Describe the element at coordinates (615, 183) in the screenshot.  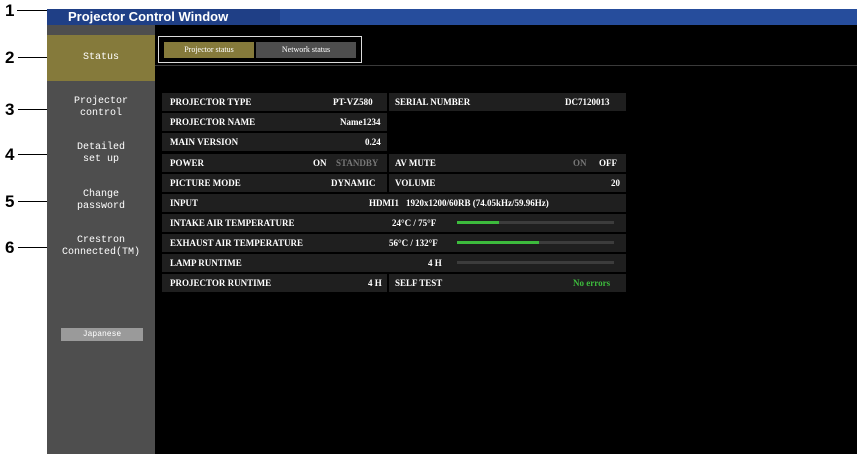
I see `volume-value: 20` at that location.